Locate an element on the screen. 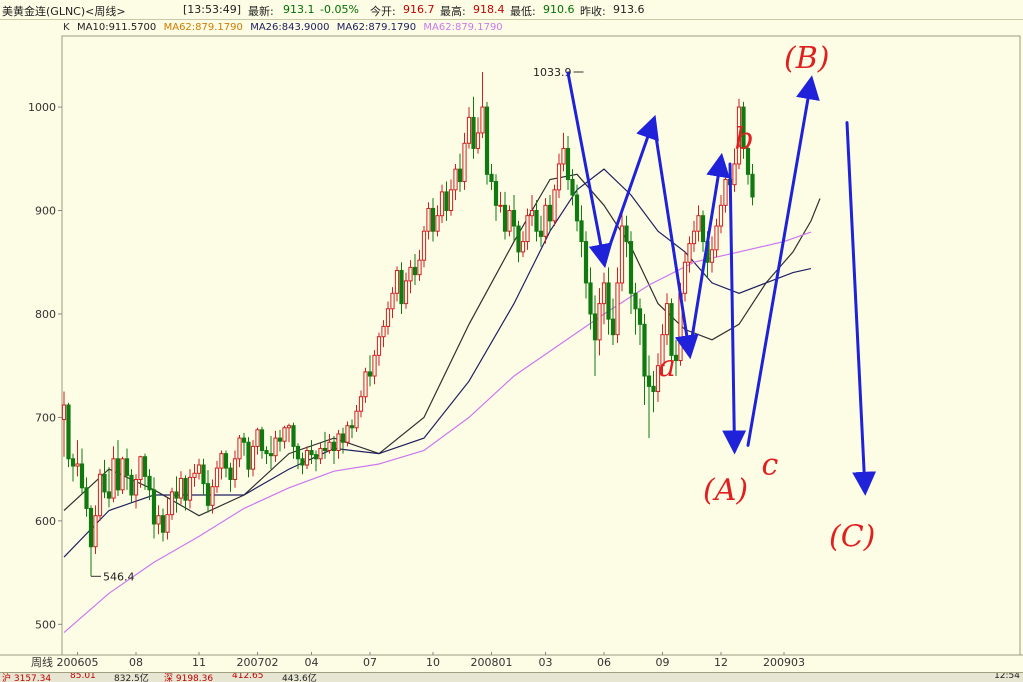 The width and height of the screenshot is (1023, 682). wave-label: (C) is located at coordinates (852, 537).